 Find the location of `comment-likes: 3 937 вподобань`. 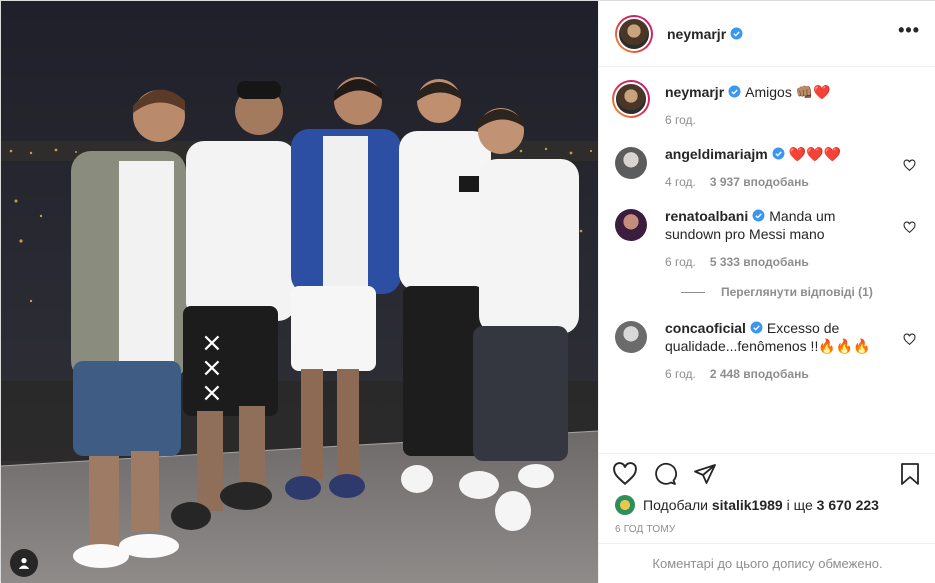

comment-likes: 3 937 вподобань is located at coordinates (759, 182).